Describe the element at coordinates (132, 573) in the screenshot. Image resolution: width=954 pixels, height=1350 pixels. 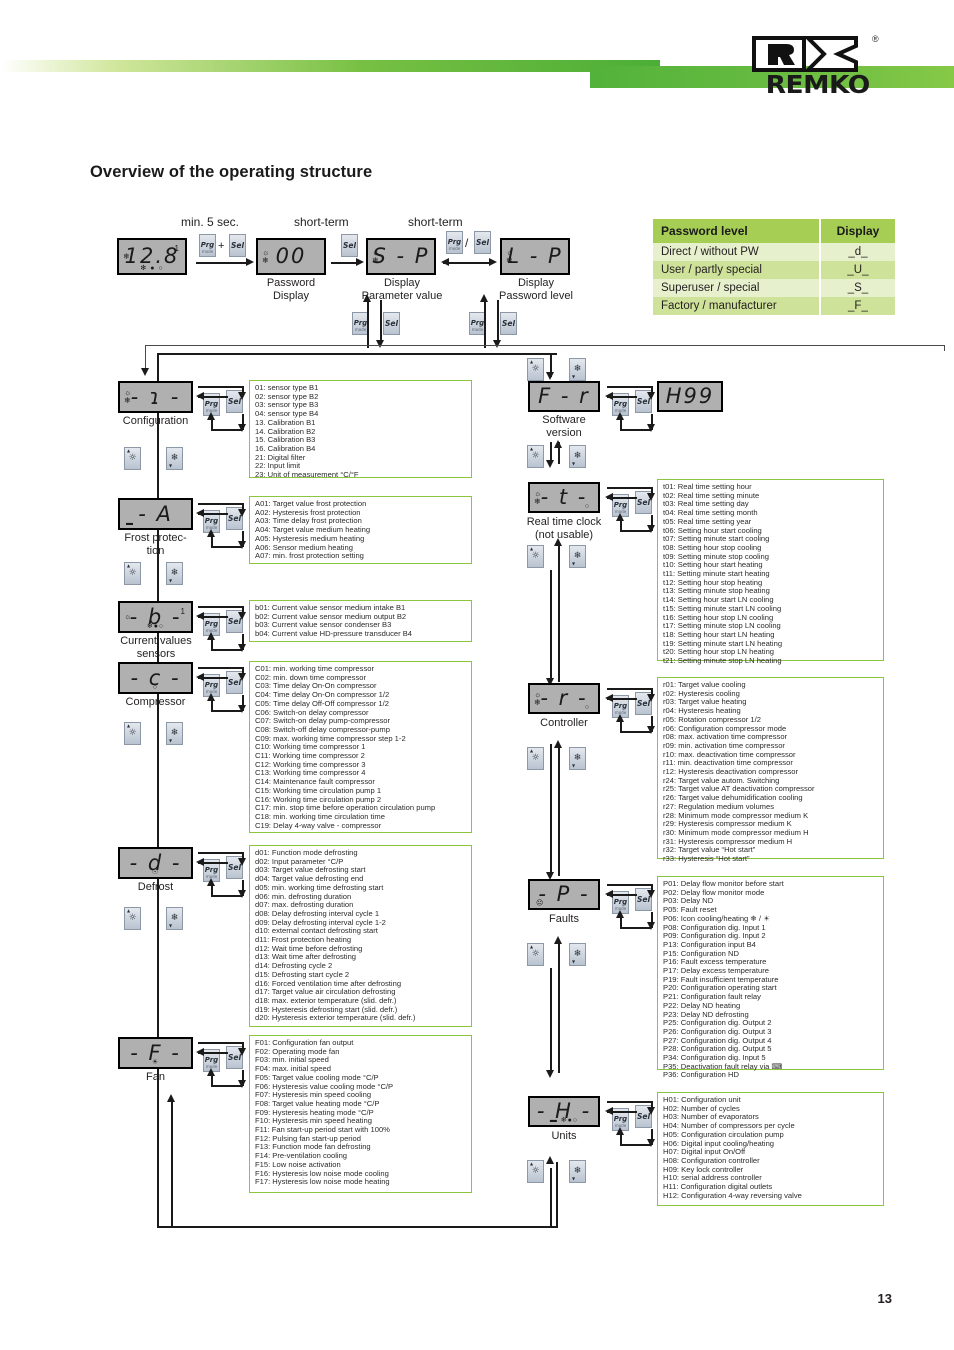
I see `up-arrow-key-frost: ▲ ☼` at that location.